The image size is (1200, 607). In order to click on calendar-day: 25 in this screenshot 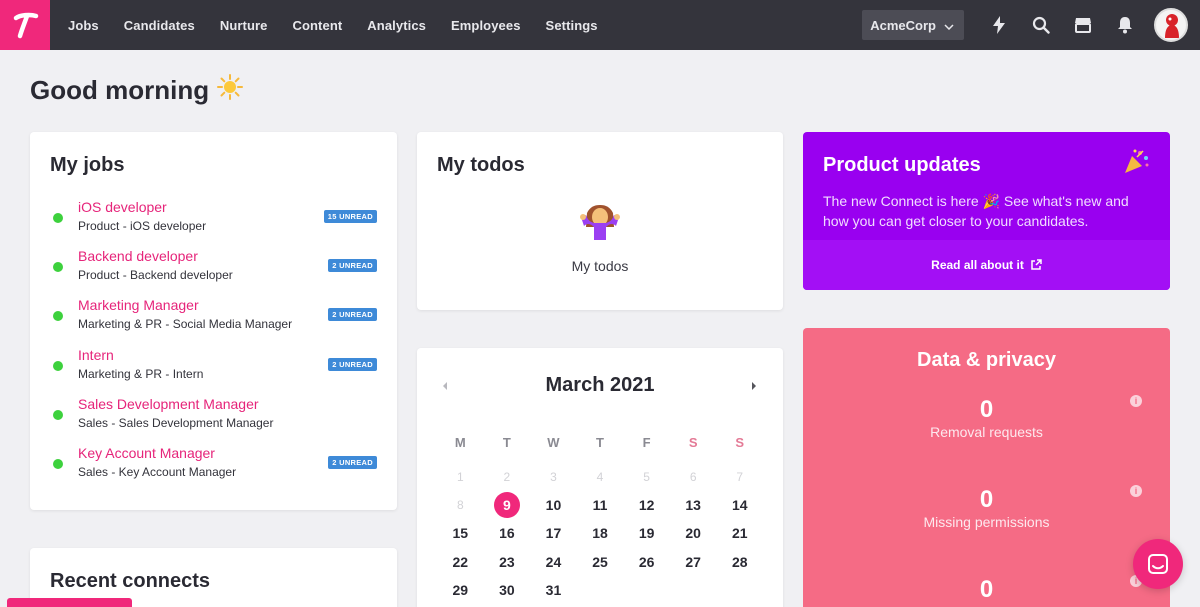, I will do `click(600, 562)`.